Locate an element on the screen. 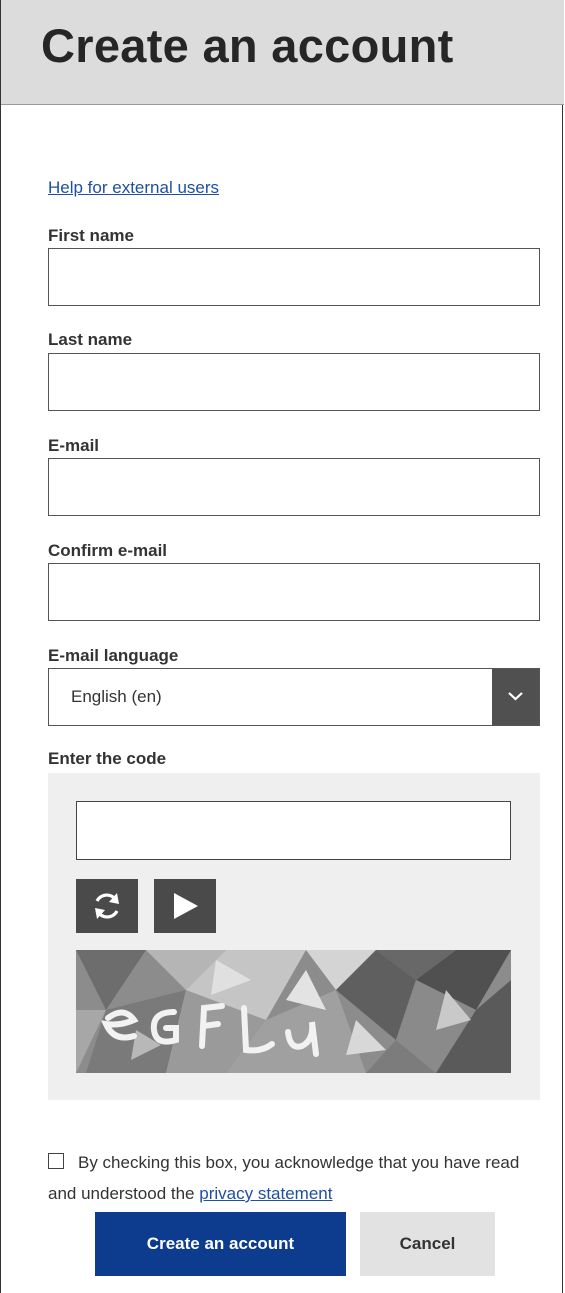  captcha-image is located at coordinates (293, 1011).